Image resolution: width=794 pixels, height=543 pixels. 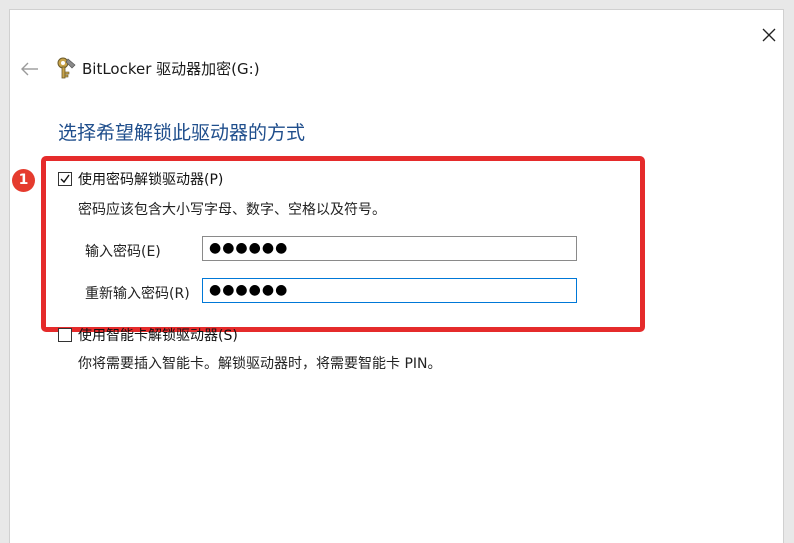 I want to click on page-heading: 选择希望解锁此驱动器的方式, so click(x=182, y=133).